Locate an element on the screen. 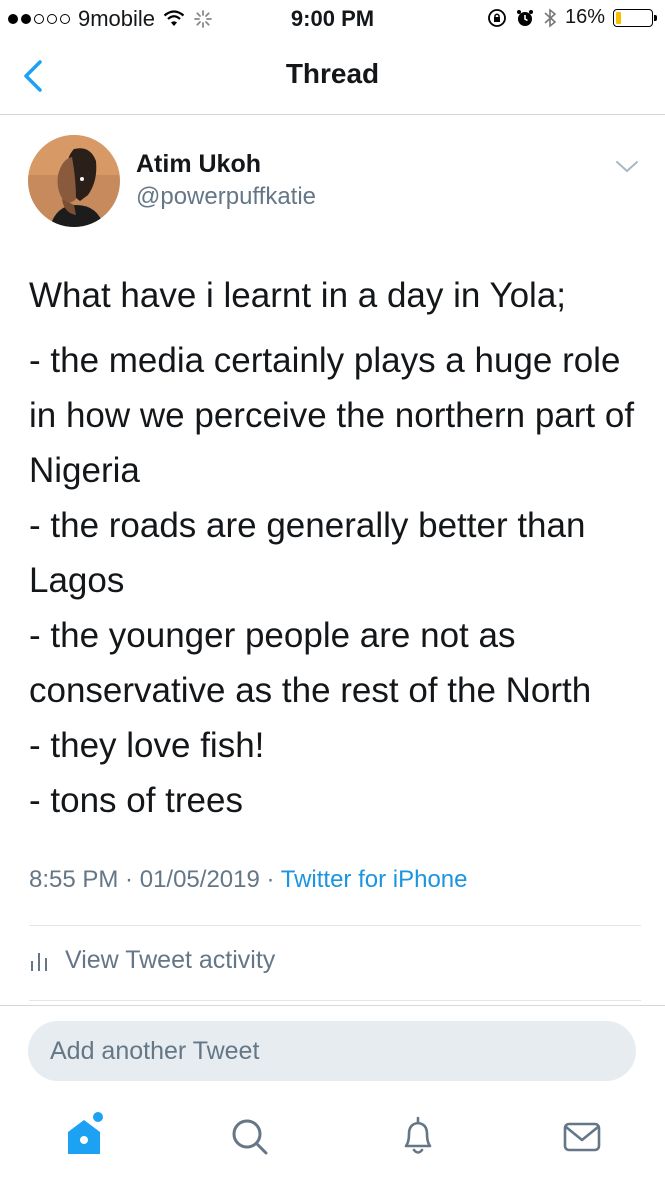 The height and width of the screenshot is (1182, 665). battery-percent: 16% is located at coordinates (584, 17).